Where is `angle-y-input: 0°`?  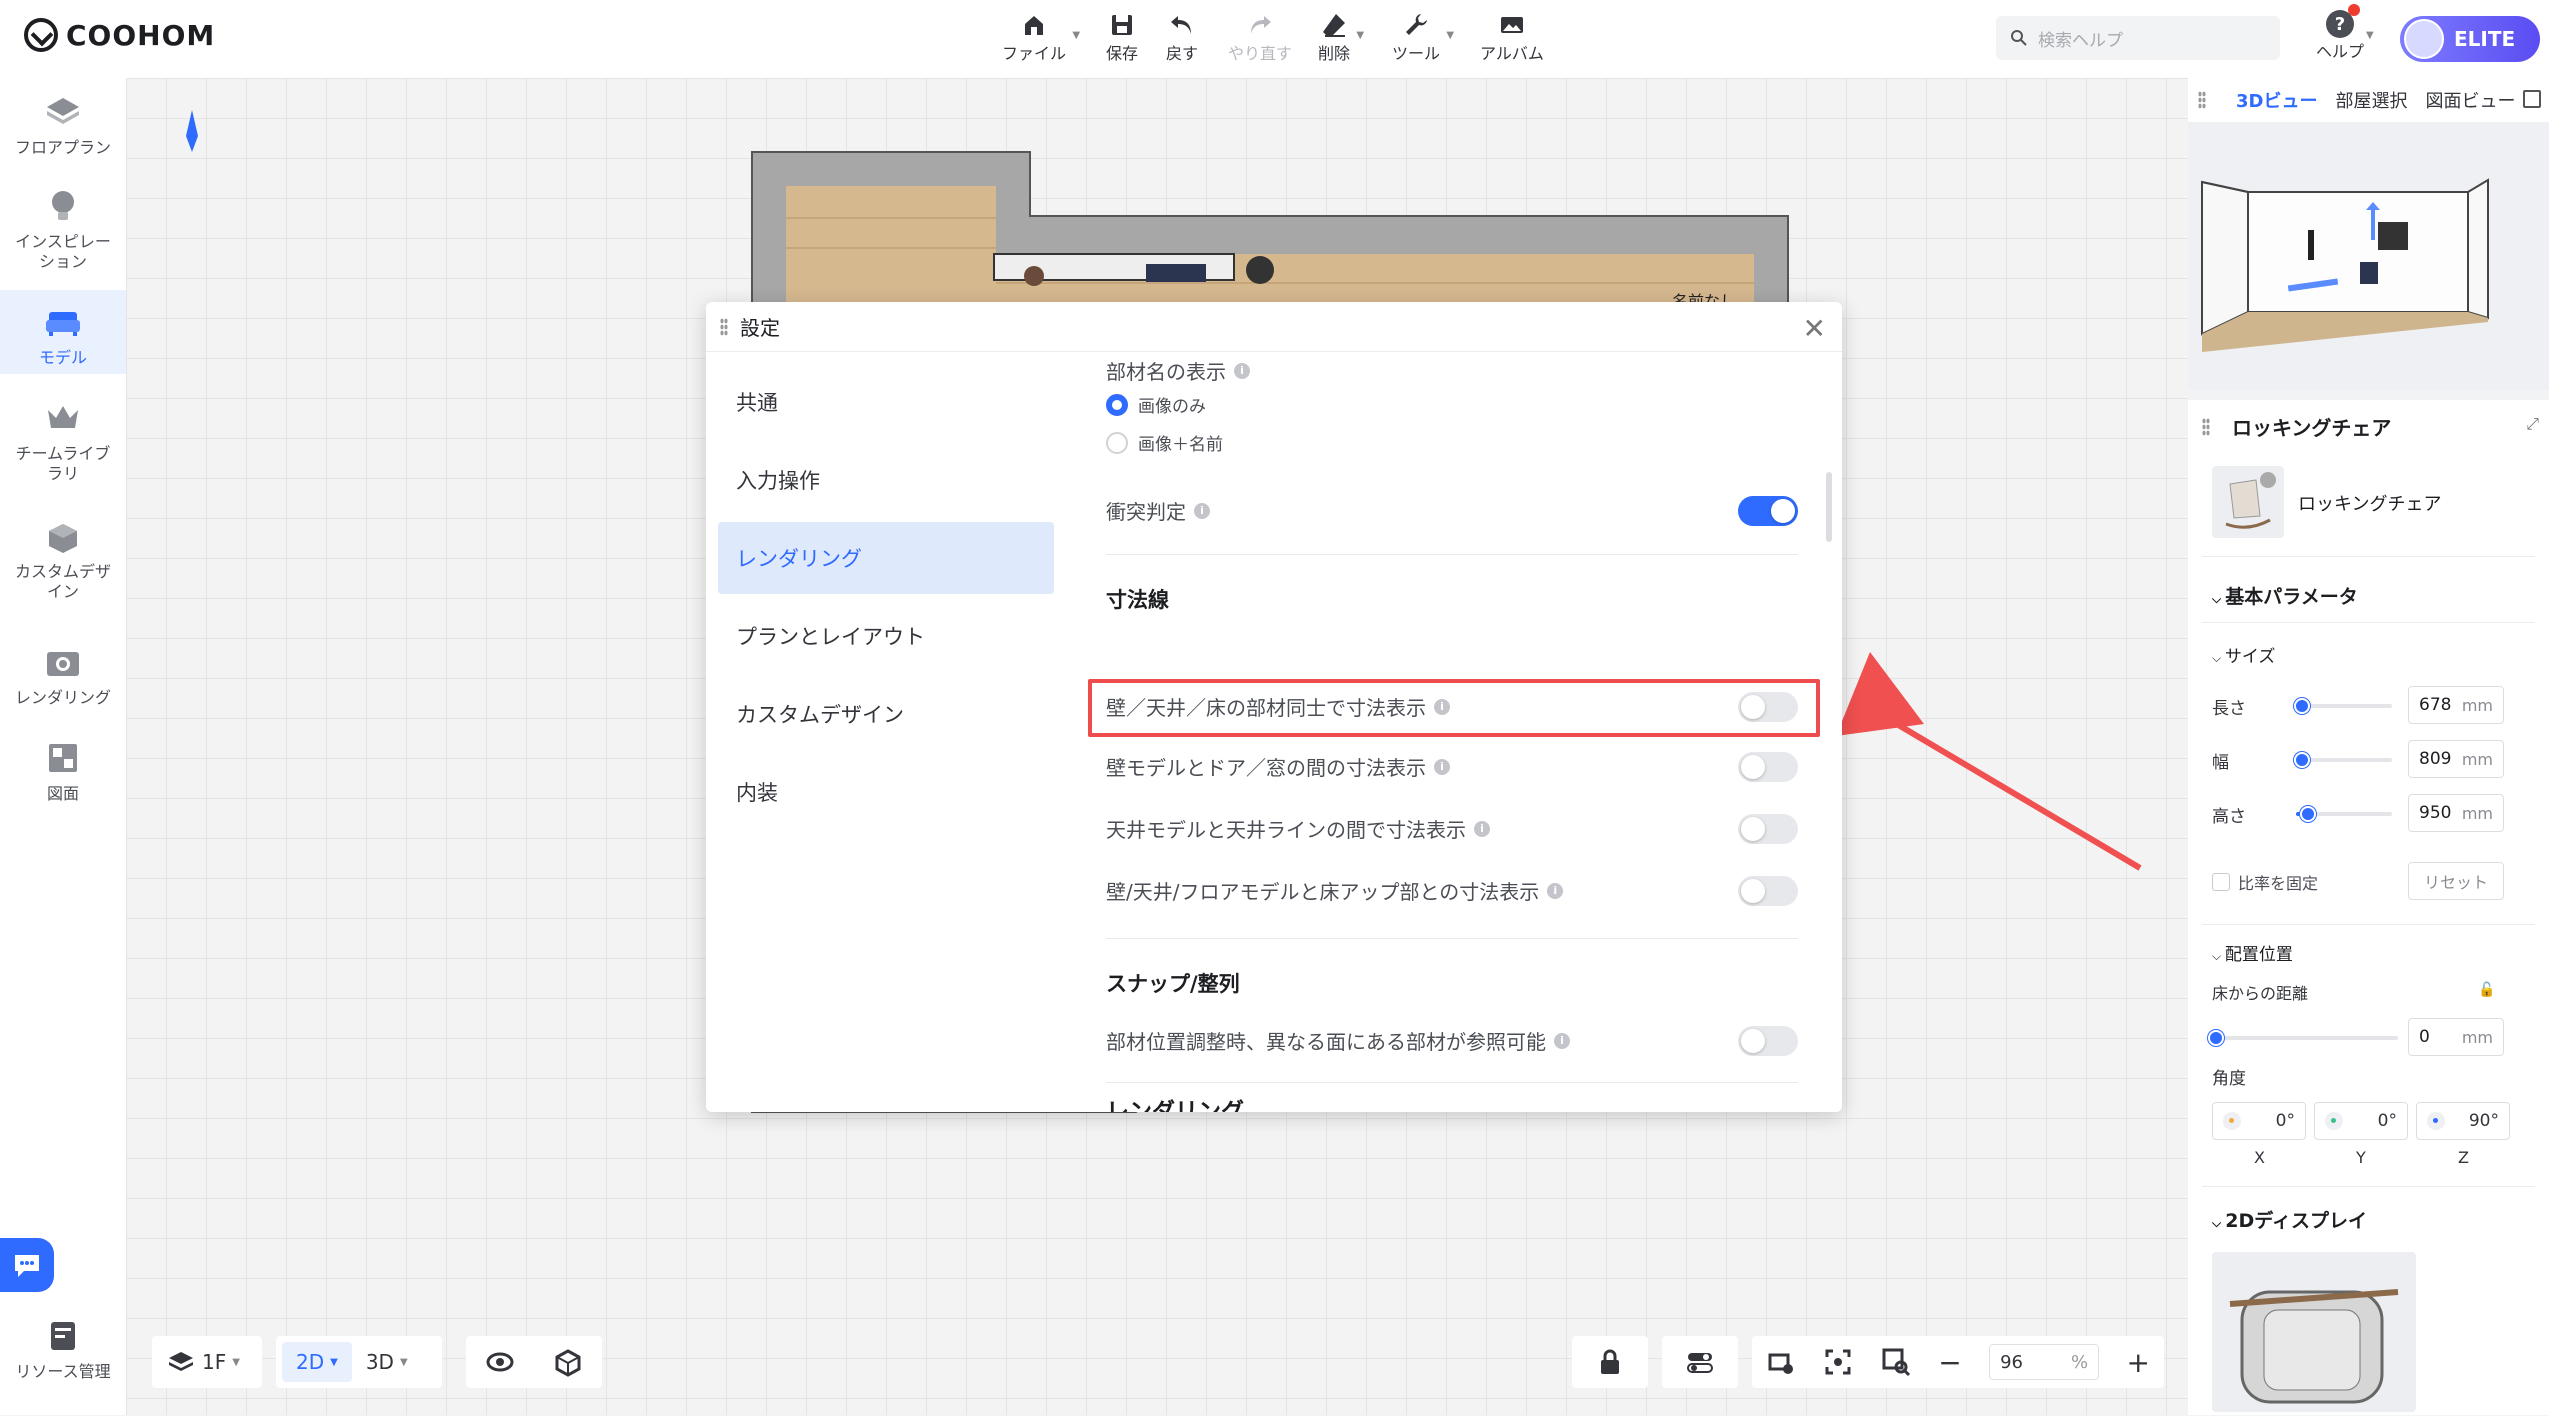 angle-y-input: 0° is located at coordinates (2361, 1121).